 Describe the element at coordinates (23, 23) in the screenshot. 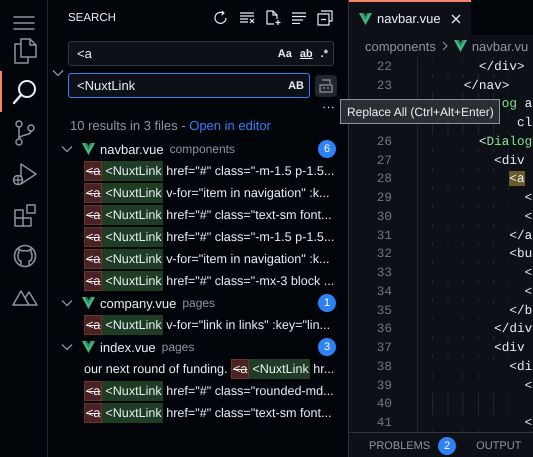

I see `menu-icon` at that location.